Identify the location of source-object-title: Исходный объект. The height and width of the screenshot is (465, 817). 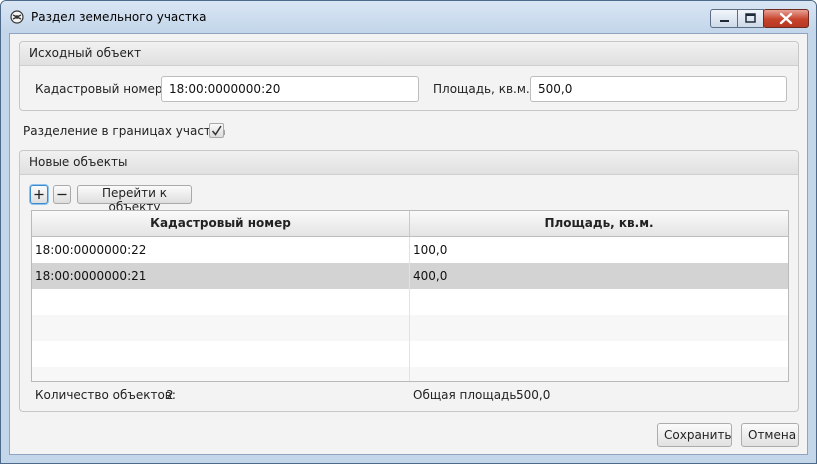
(409, 54).